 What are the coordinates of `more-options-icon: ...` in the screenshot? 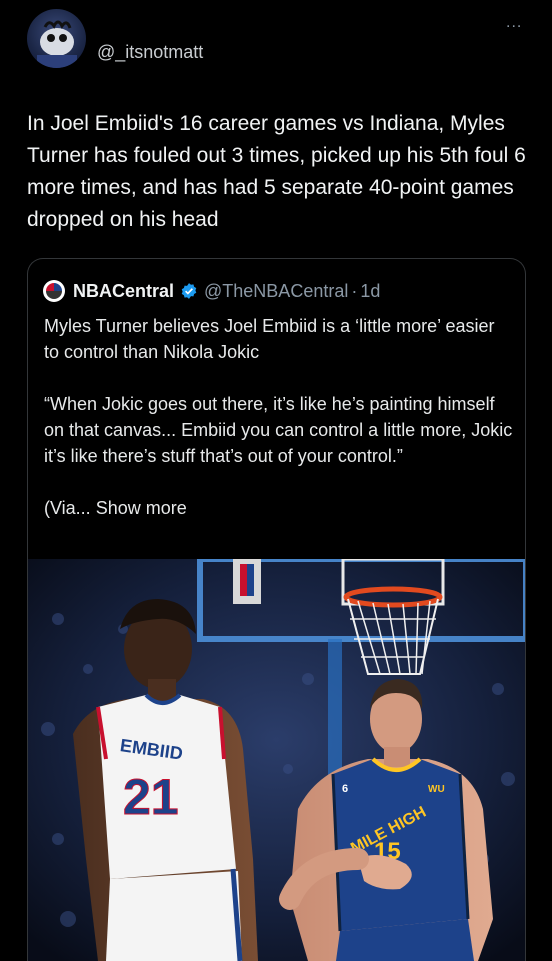 It's located at (514, 23).